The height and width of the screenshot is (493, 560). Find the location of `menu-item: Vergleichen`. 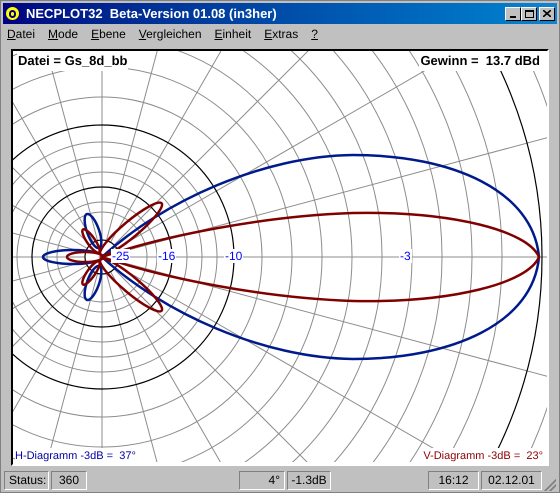

menu-item: Vergleichen is located at coordinates (170, 33).